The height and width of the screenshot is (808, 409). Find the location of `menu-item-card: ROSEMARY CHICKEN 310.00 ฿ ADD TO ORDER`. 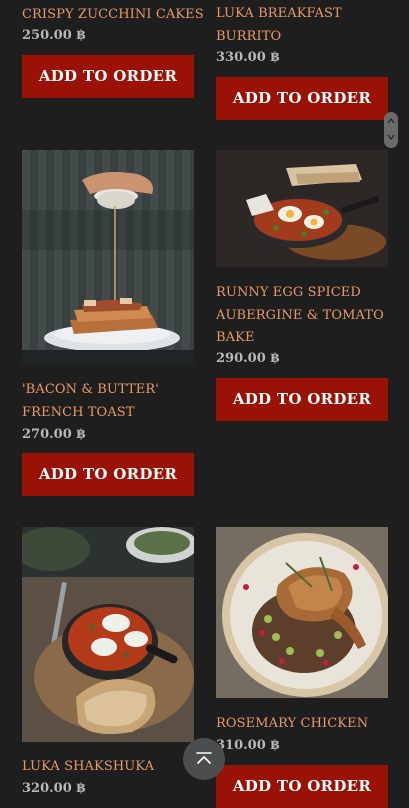

menu-item-card: ROSEMARY CHICKEN 310.00 ฿ ADD TO ORDER is located at coordinates (302, 667).